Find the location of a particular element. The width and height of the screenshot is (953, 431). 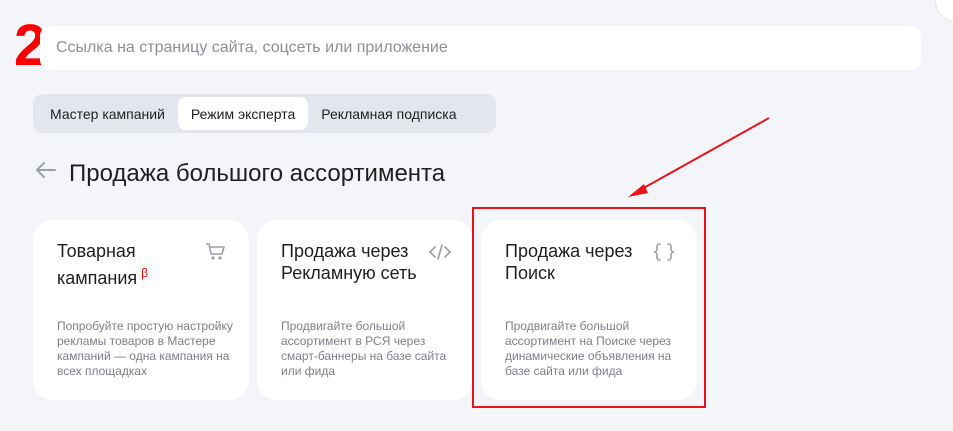

tab-ad-subscription: Рекламная подписка is located at coordinates (388, 113).